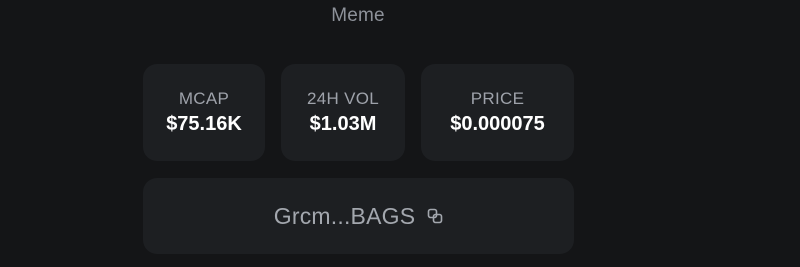 The width and height of the screenshot is (800, 267). What do you see at coordinates (497, 98) in the screenshot?
I see `stat-label-price: PRICE` at bounding box center [497, 98].